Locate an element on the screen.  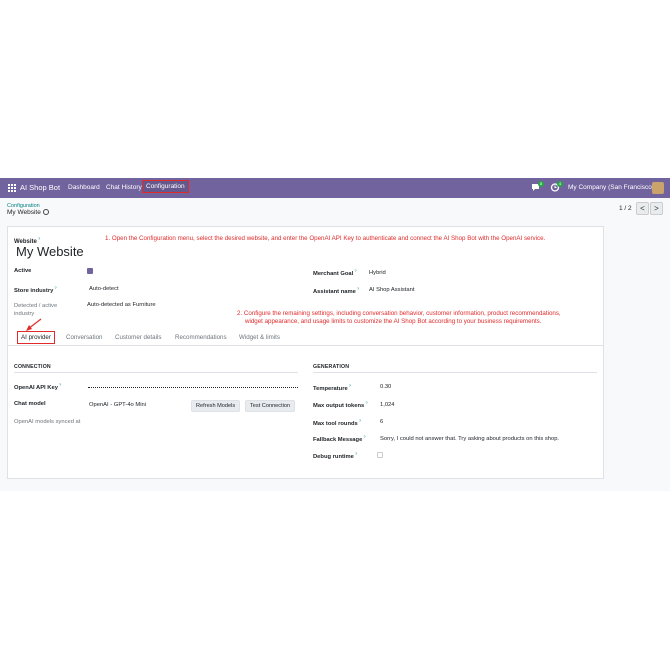
generation-heading: GENERATION is located at coordinates (331, 367).